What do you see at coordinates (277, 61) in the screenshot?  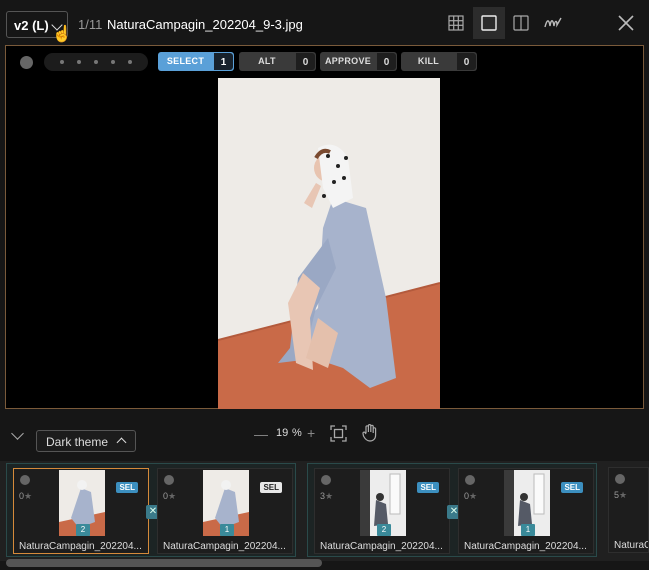 I see `alt-label-button: ALT 0` at bounding box center [277, 61].